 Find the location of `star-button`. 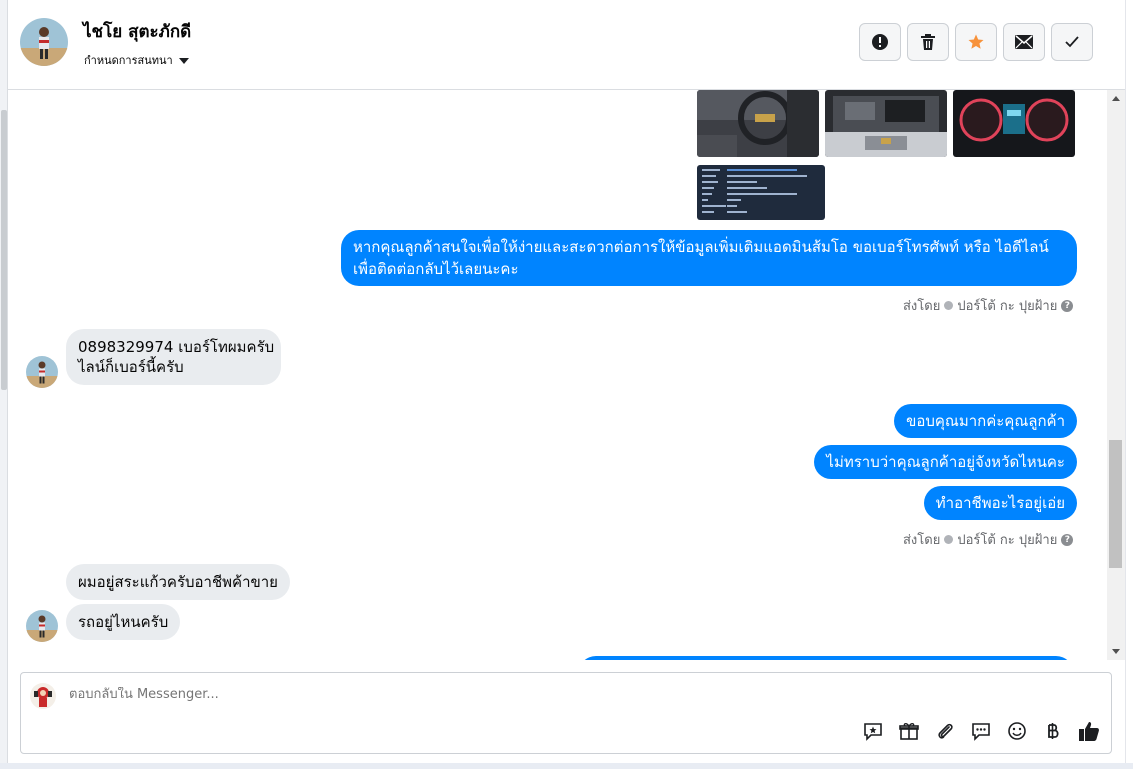

star-button is located at coordinates (976, 42).